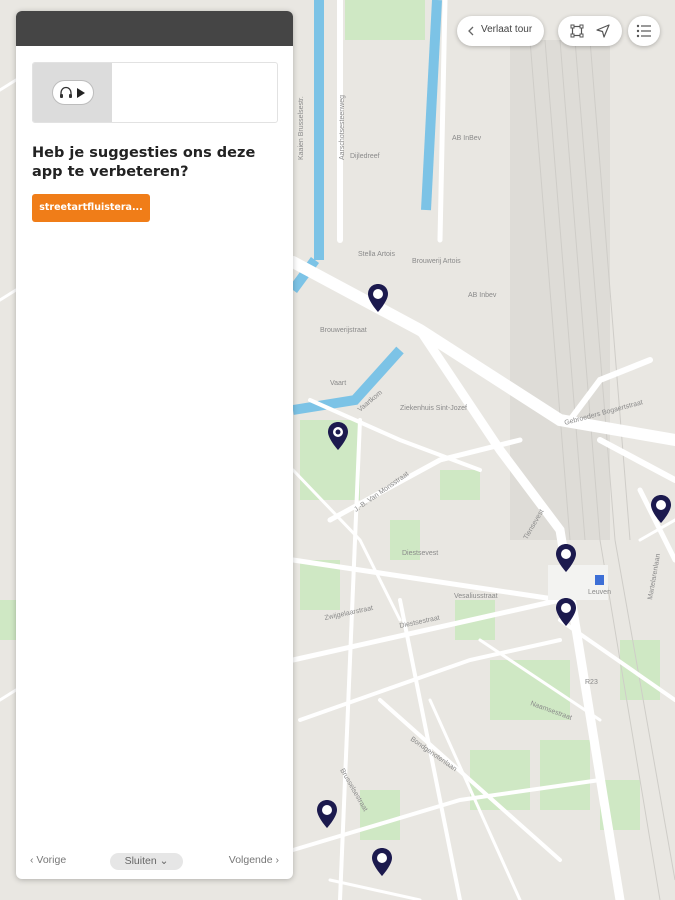 This screenshot has height=900, width=675. I want to click on map-label-stella: Stella Artois, so click(376, 254).